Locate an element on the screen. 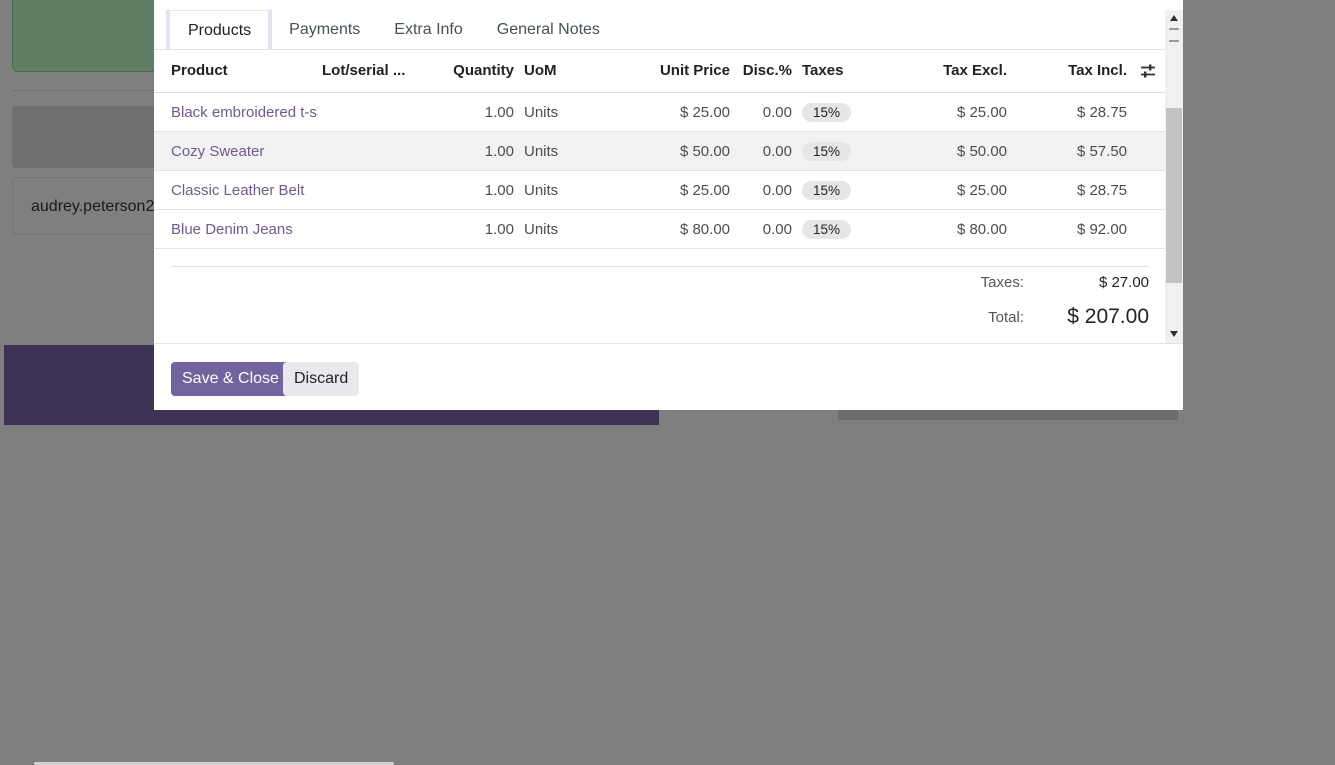  product-link: Black embroidered t-sl is located at coordinates (244, 112).